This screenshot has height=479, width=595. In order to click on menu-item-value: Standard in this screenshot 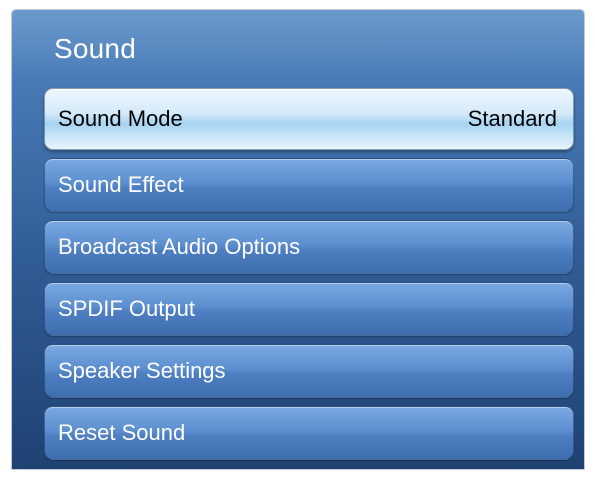, I will do `click(512, 118)`.